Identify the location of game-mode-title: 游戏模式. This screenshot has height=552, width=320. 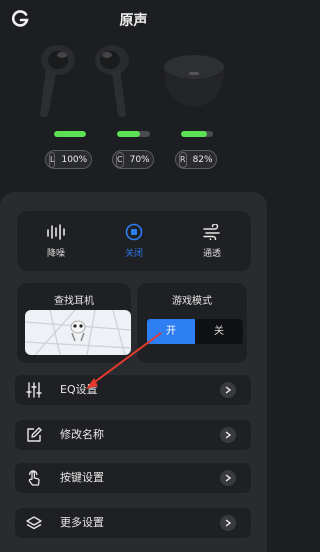
(192, 301).